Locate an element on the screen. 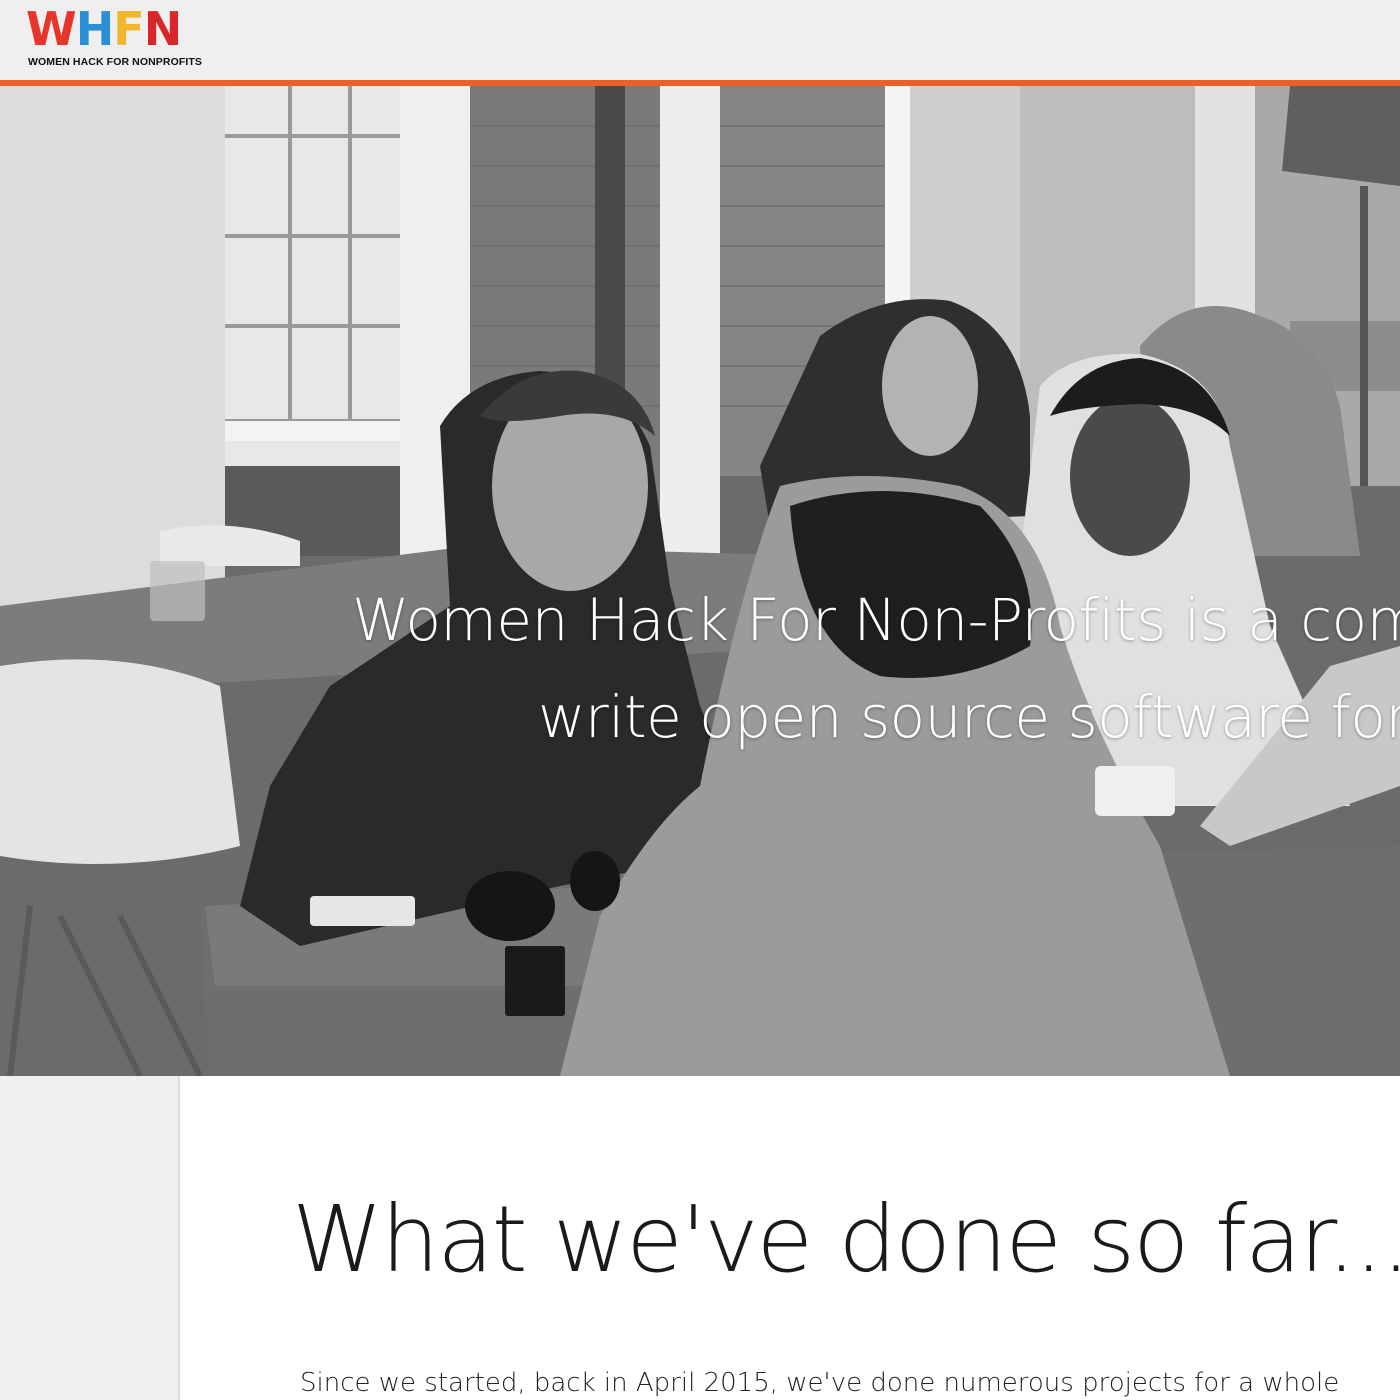 The width and height of the screenshot is (1400, 1400). site-header: WHFN WOMEN HACK FOR NONPROFITS is located at coordinates (700, 43).